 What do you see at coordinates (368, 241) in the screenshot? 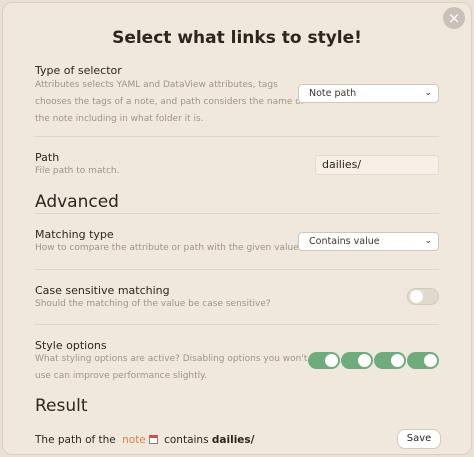
I see `matching-type-dropdown: Contains value ⌄` at bounding box center [368, 241].